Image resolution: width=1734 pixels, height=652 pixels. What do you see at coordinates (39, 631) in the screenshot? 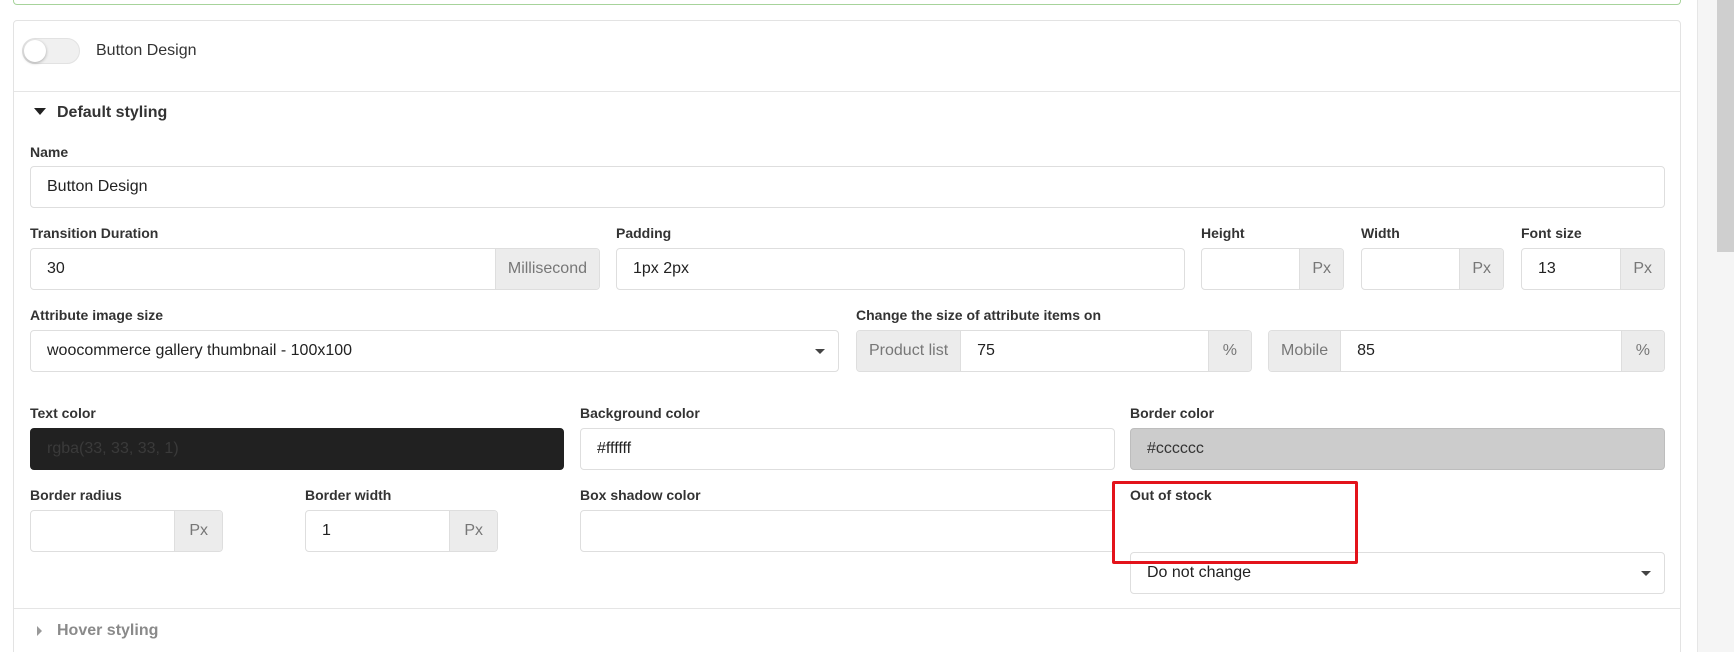
I see `chevron-right-icon` at bounding box center [39, 631].